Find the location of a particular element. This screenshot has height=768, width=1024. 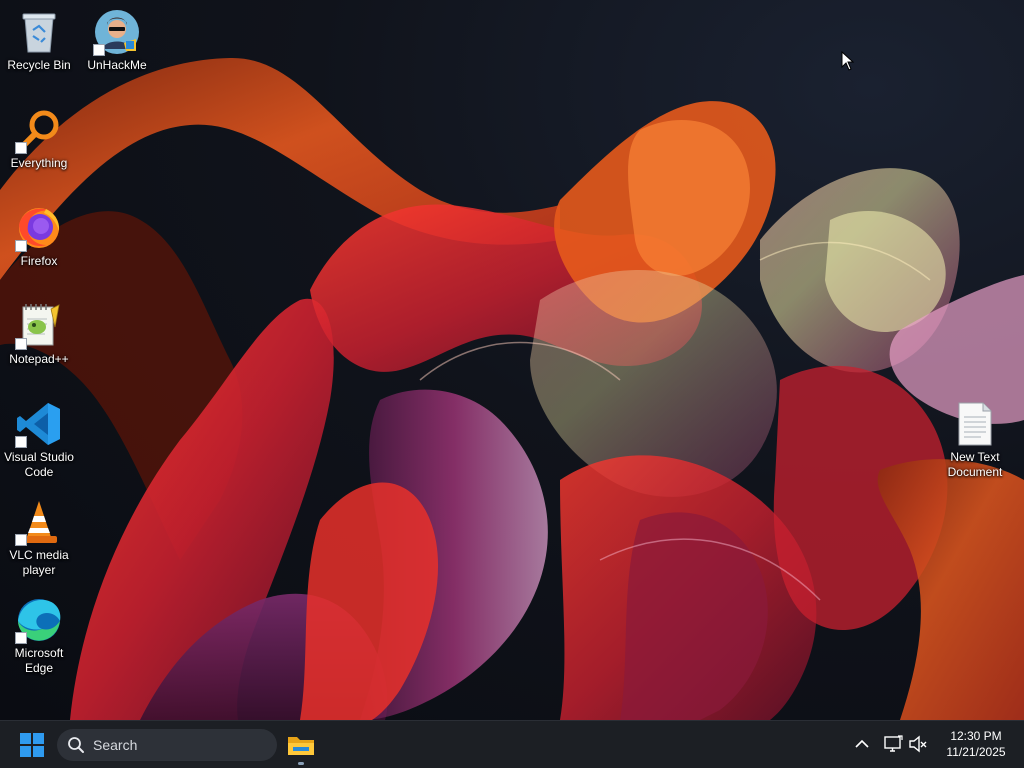

desktop-icon-firefox: Firefox is located at coordinates (39, 236).